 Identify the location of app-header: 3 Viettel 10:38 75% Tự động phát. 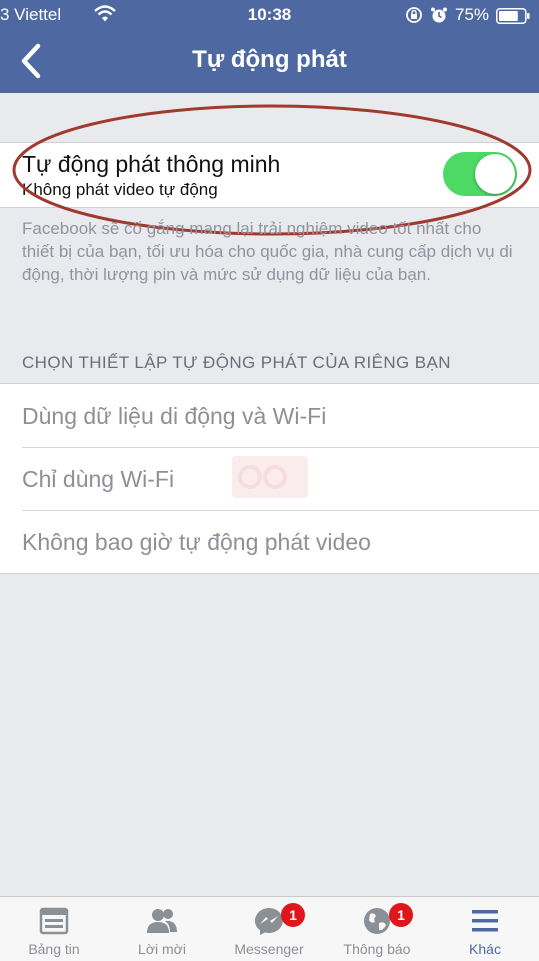
(269, 46).